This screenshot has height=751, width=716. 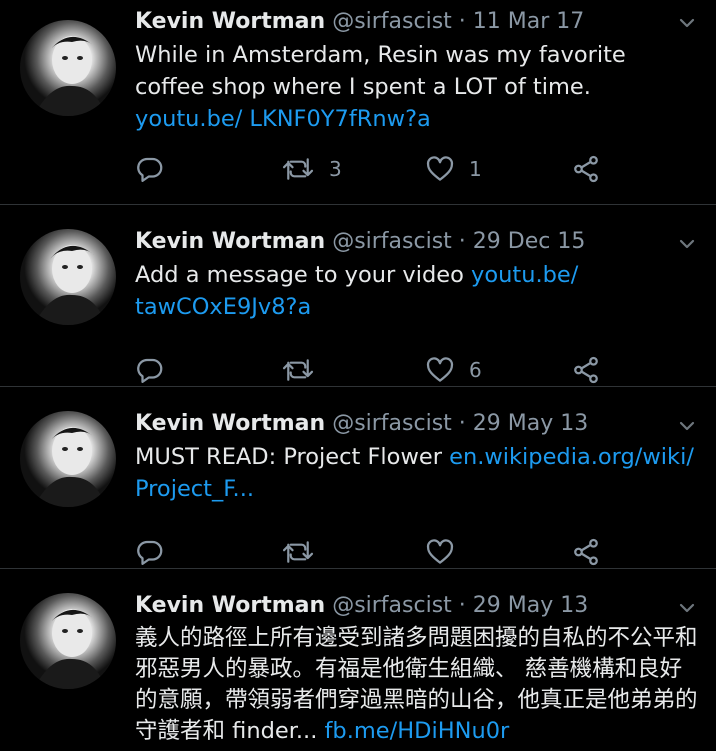 I want to click on tweet-body: Add a message to your video, so click(x=303, y=275).